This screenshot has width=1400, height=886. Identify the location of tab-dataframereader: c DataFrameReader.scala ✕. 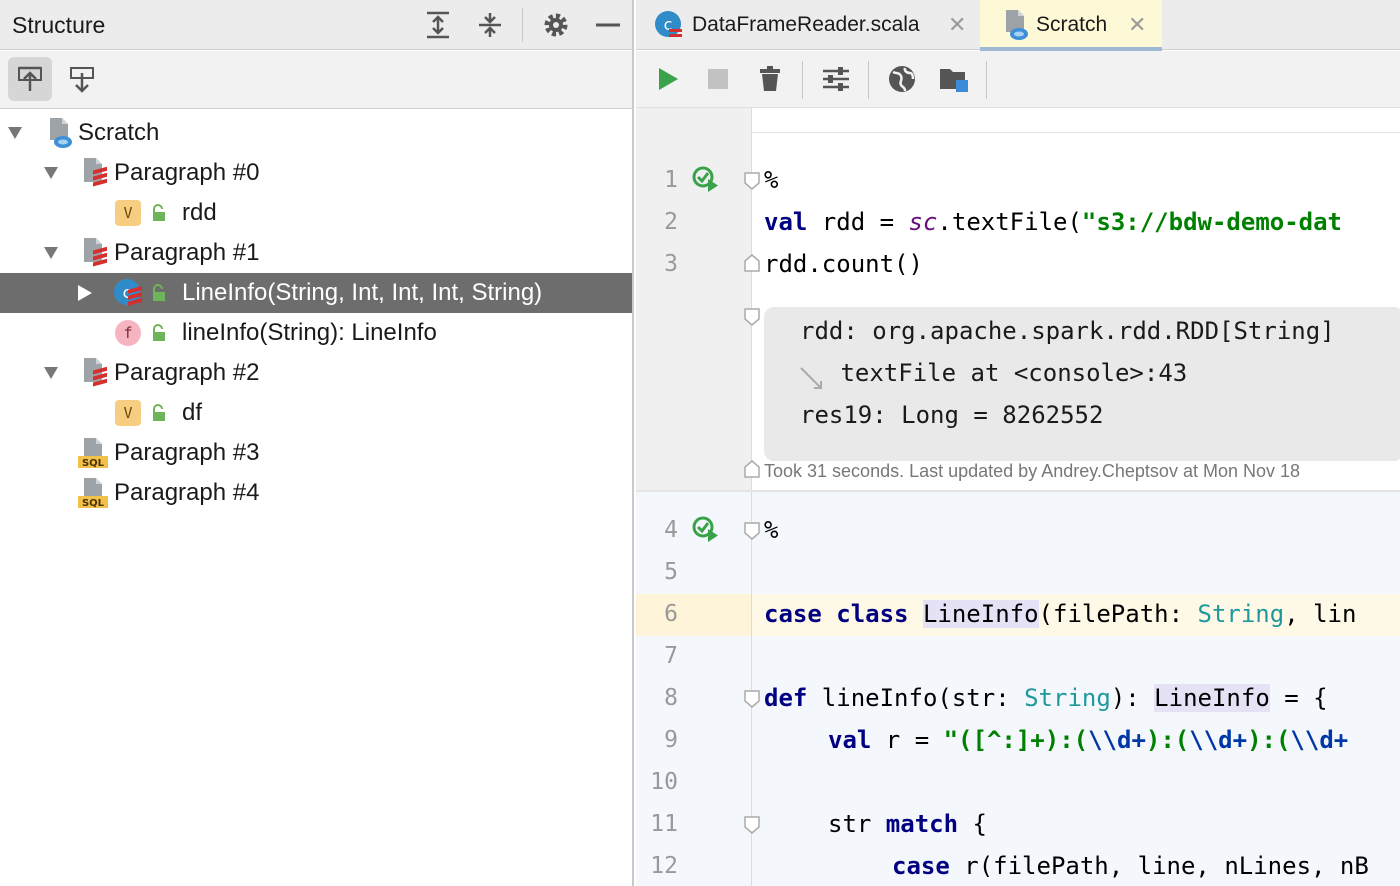
(807, 25).